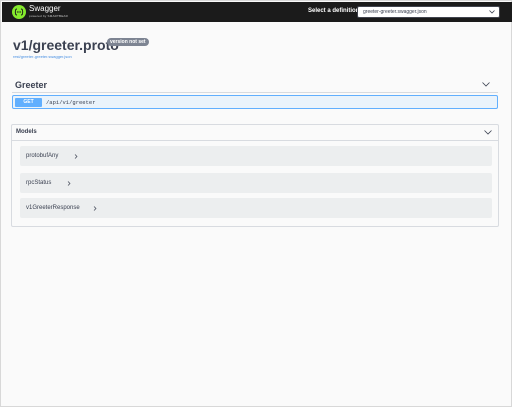 Image resolution: width=512 pixels, height=407 pixels. I want to click on model-name: rpcStatus, so click(39, 183).